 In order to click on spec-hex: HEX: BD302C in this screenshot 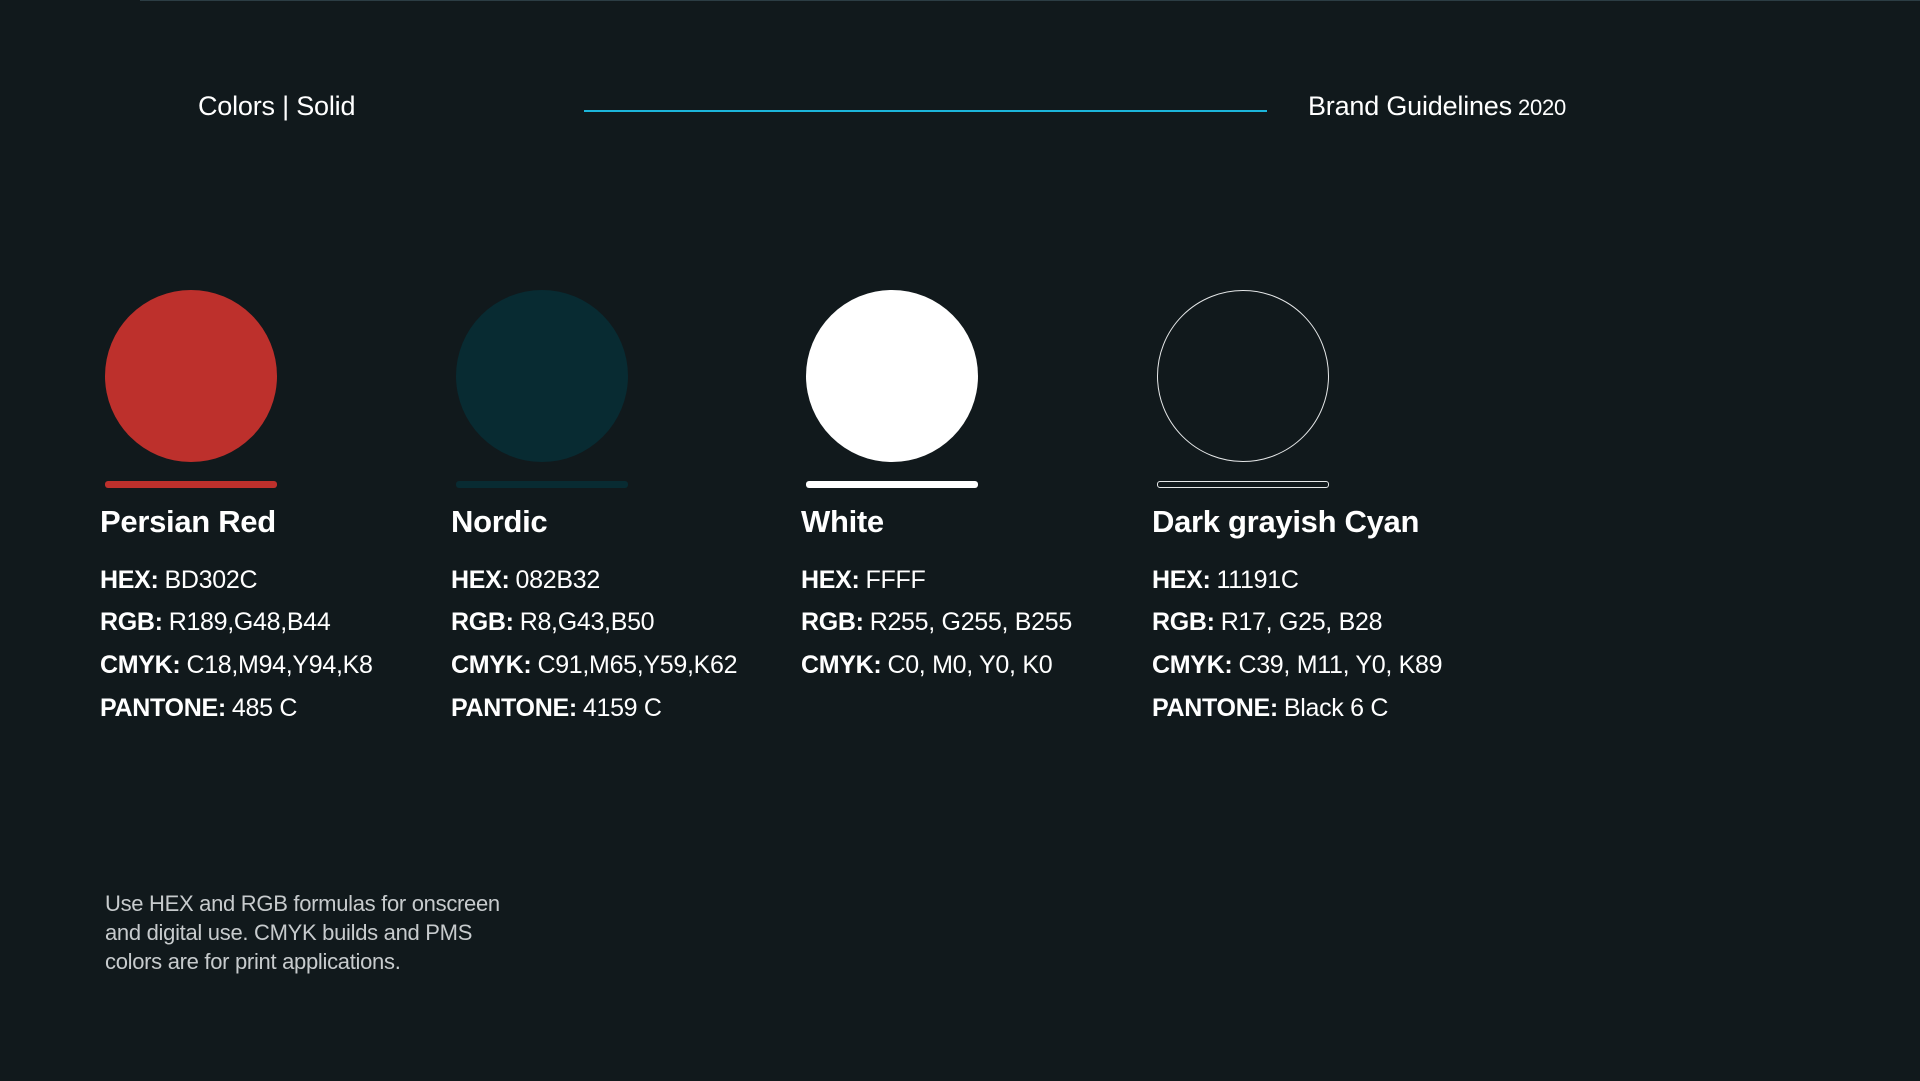, I will do `click(179, 580)`.